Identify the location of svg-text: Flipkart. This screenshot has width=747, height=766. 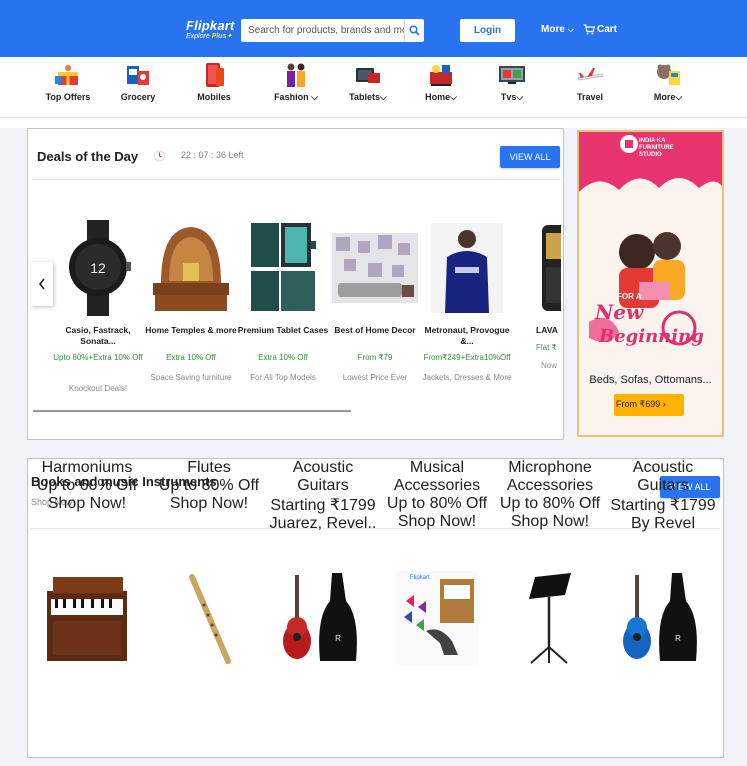
(420, 578).